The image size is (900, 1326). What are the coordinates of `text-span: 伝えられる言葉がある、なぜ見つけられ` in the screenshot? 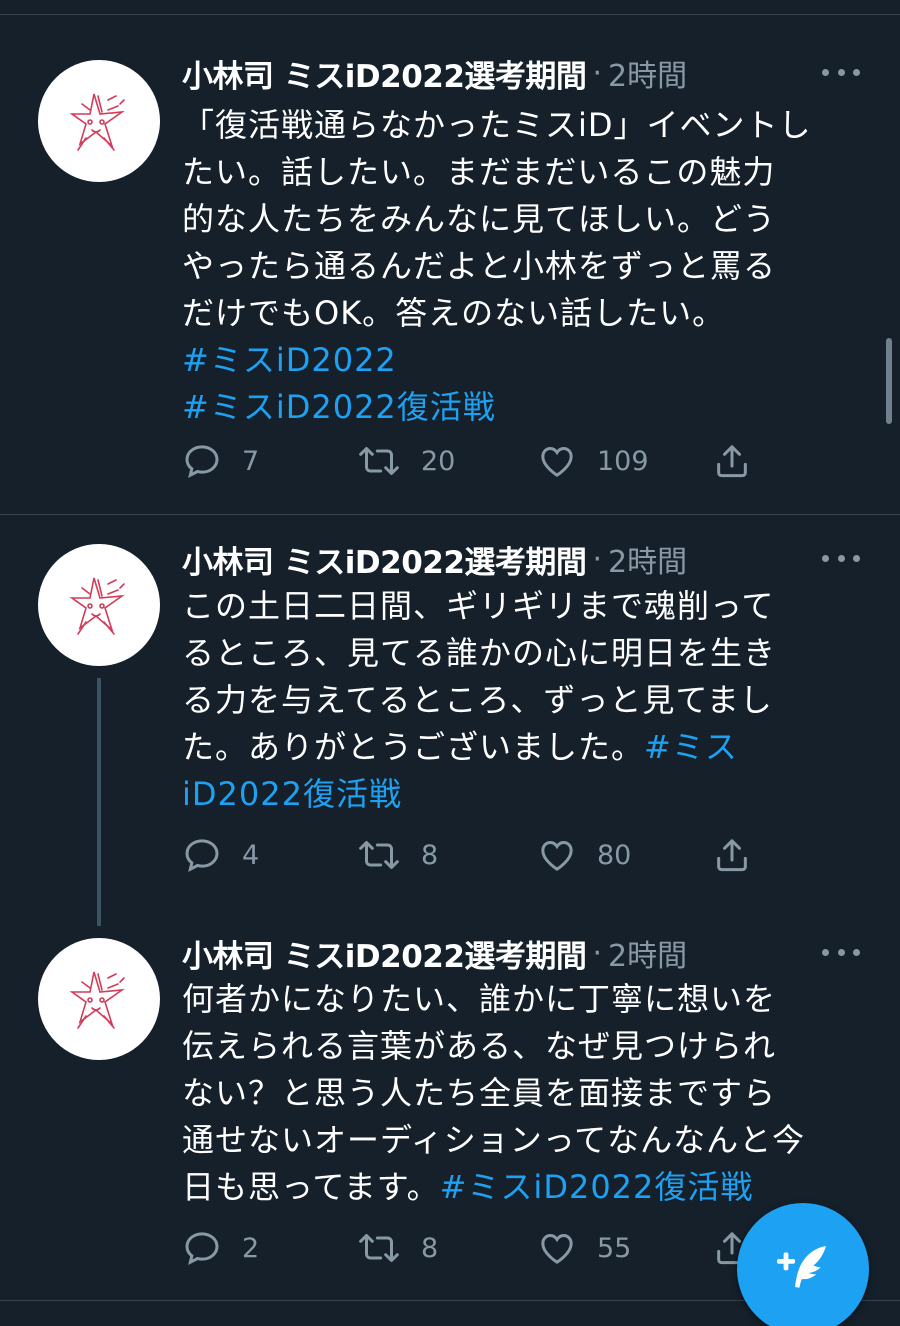 It's located at (479, 1046).